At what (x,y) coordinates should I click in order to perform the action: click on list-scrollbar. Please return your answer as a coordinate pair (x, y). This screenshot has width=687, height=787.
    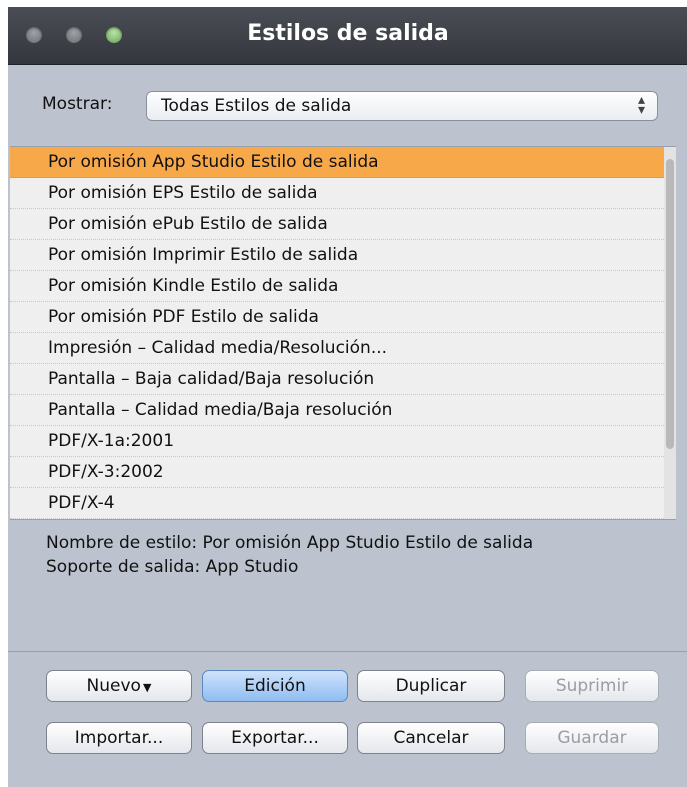
    Looking at the image, I should click on (670, 333).